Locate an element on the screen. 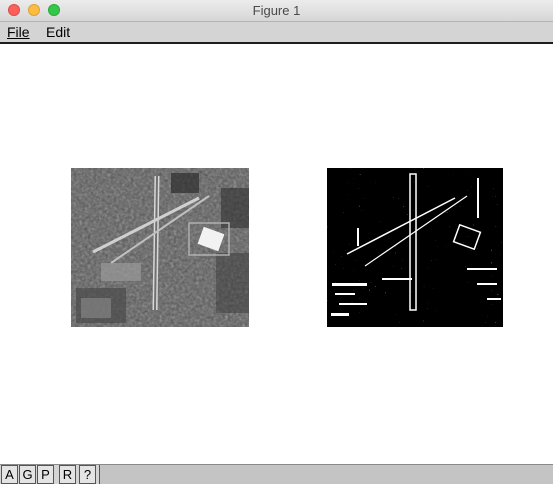  title-bar: Figure 1 is located at coordinates (276, 11).